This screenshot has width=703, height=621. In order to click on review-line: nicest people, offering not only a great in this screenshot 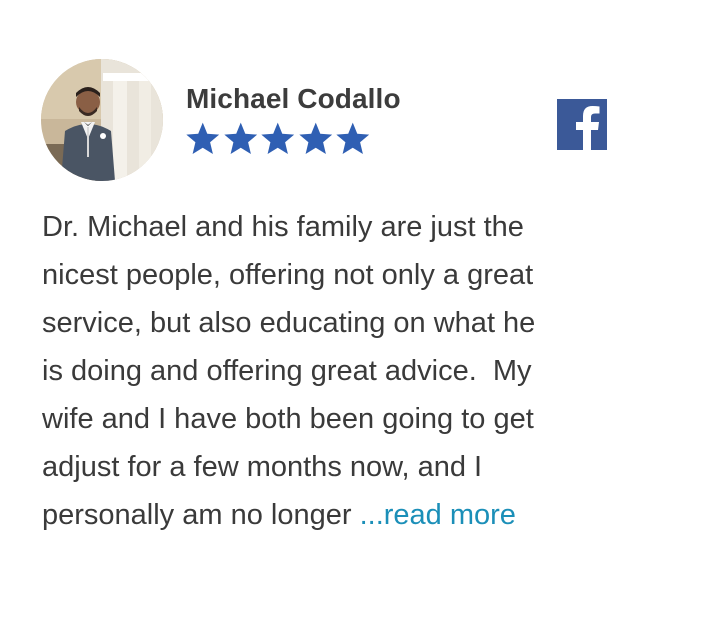, I will do `click(288, 275)`.